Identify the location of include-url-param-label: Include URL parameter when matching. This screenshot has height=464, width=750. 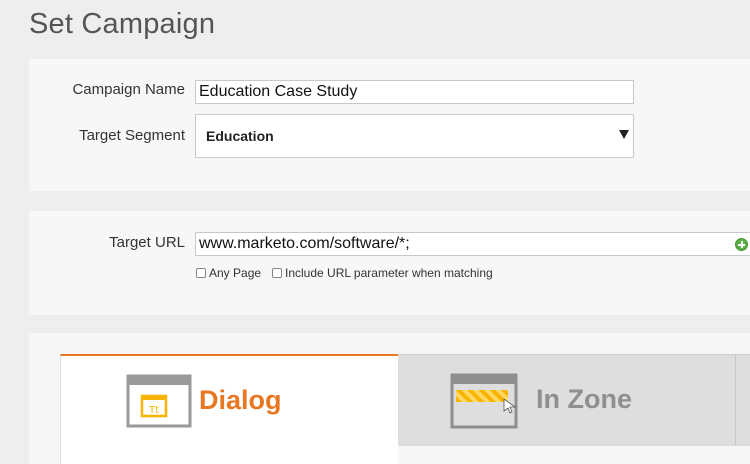
(389, 273).